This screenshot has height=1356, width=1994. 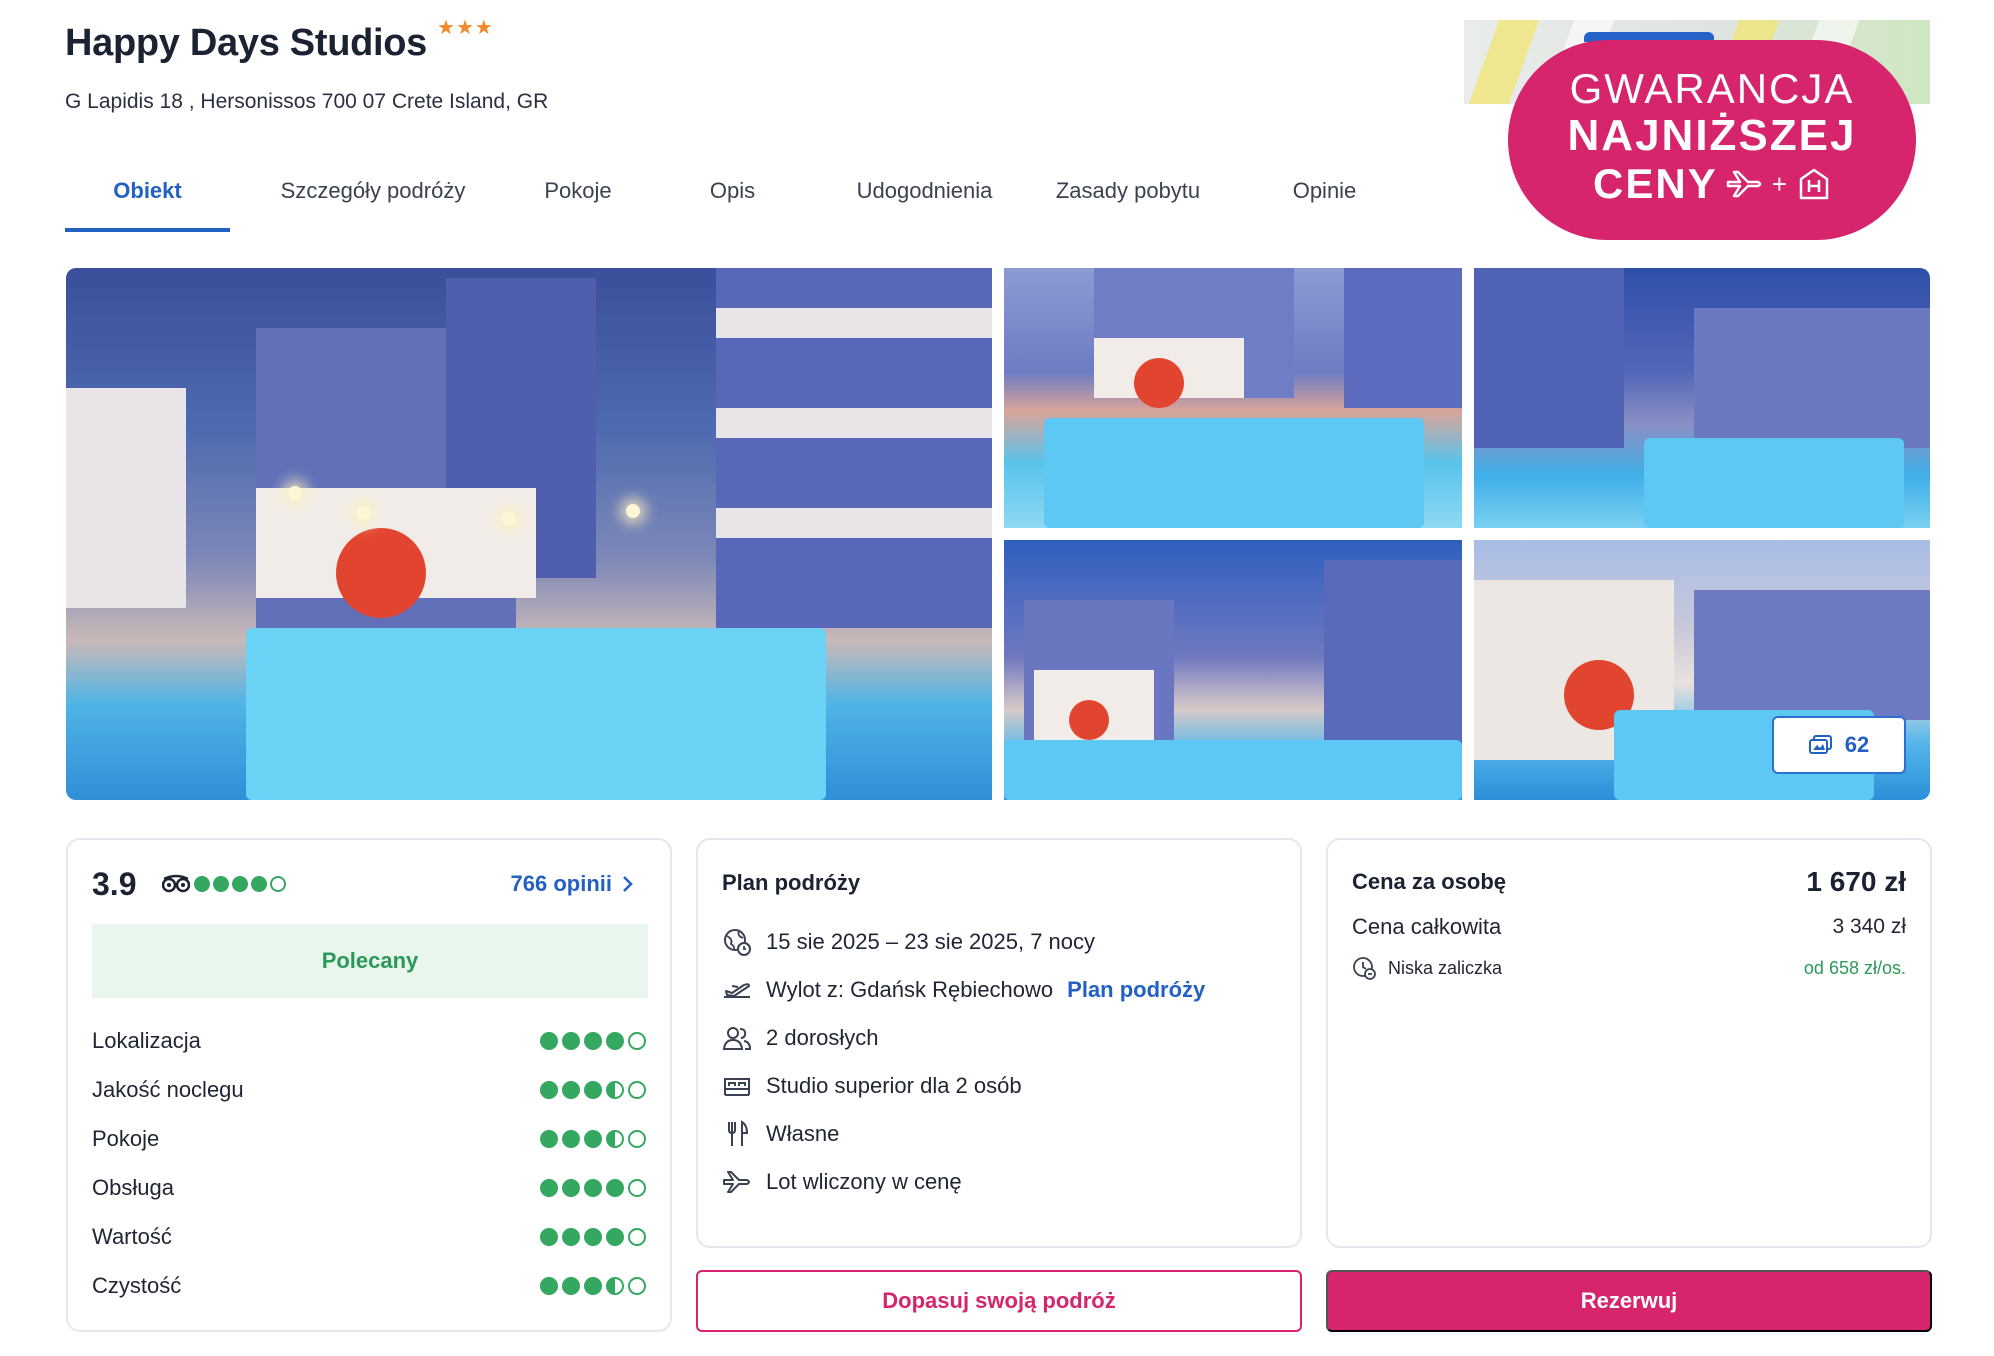 I want to click on criterion-label: Pokoje, so click(x=126, y=1138).